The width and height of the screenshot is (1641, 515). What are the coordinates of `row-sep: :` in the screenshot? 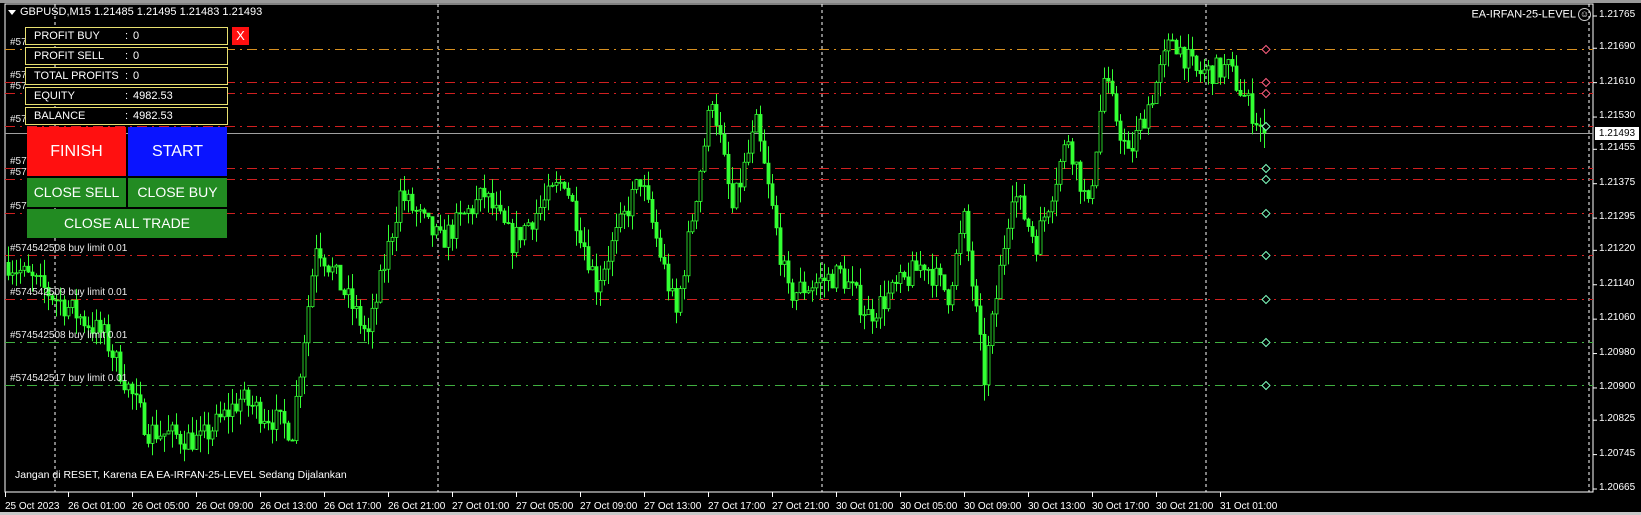 It's located at (127, 76).